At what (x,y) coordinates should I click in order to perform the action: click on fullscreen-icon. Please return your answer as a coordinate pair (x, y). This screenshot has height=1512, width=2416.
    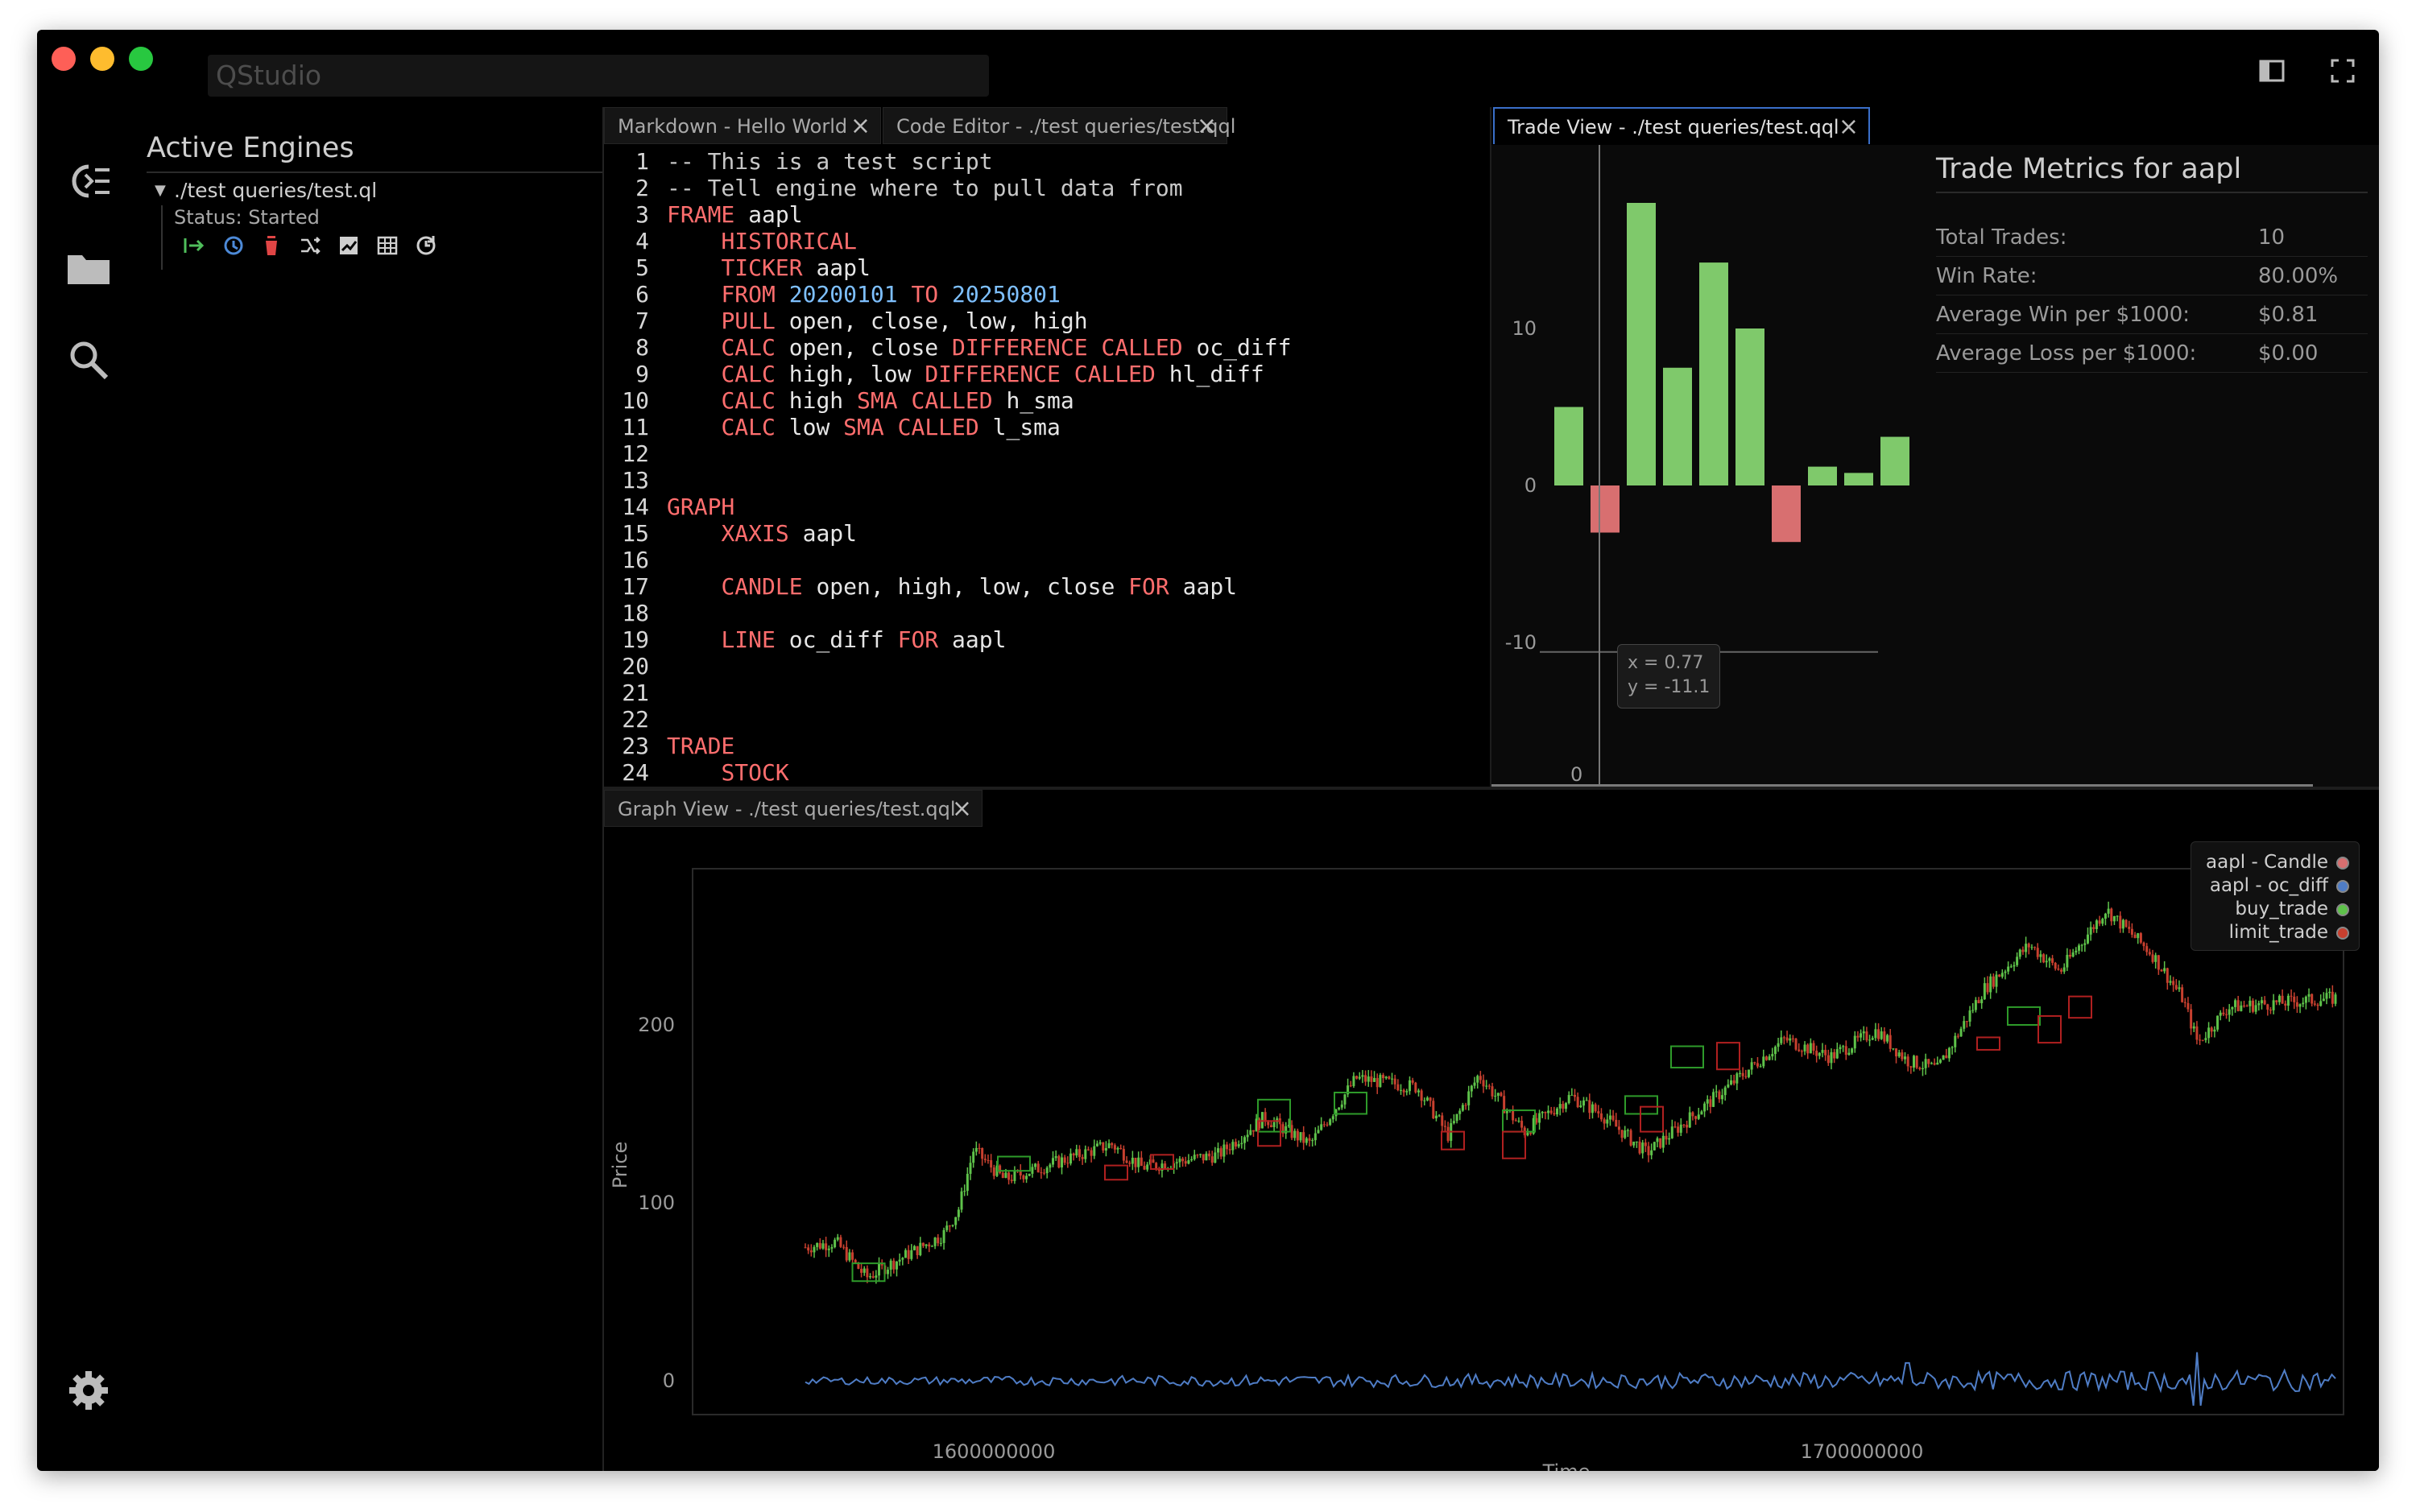
    Looking at the image, I should click on (2342, 71).